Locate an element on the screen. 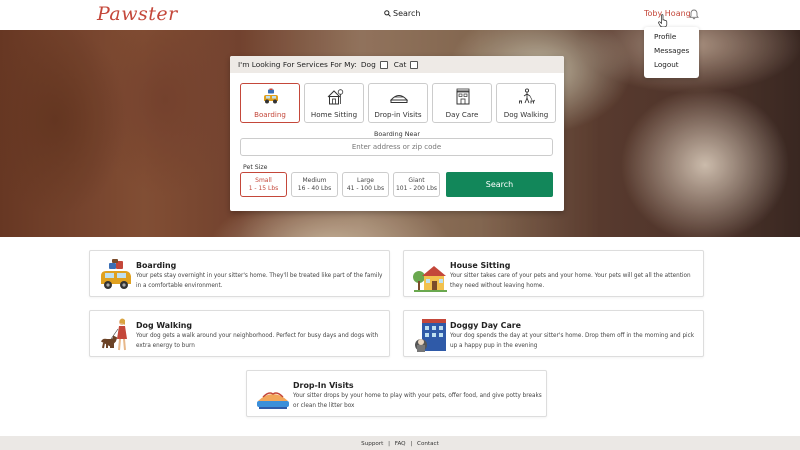  card-title: Drop-In Visits is located at coordinates (323, 385).